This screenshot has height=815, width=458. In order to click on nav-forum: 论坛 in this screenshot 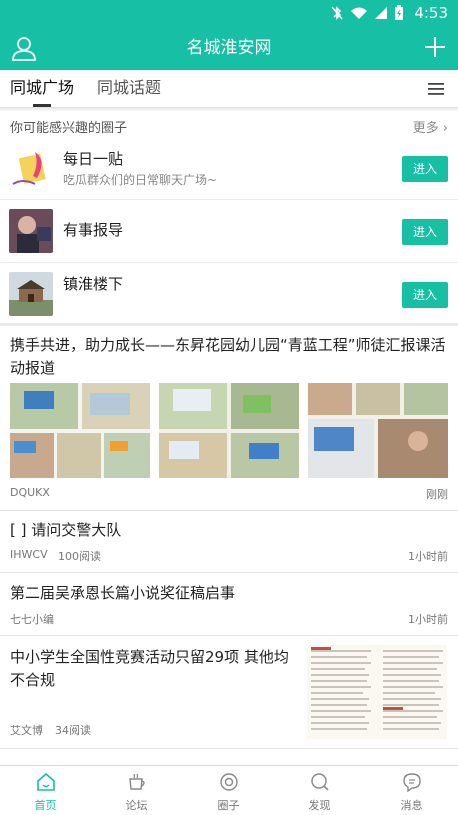, I will do `click(136, 790)`.